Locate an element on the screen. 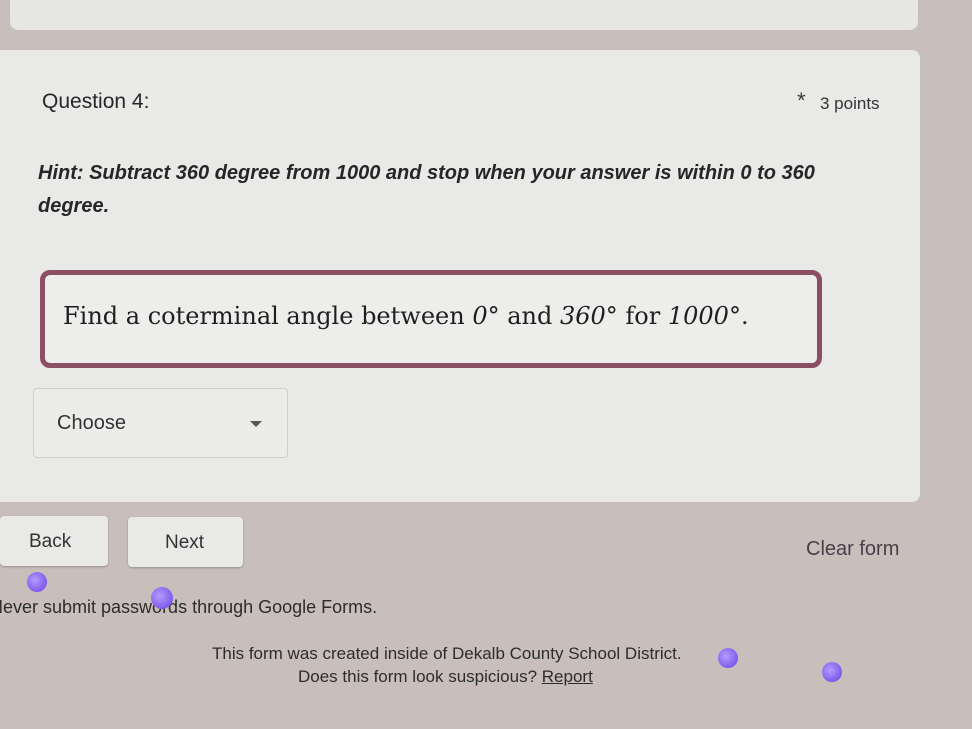 Image resolution: width=972 pixels, height=729 pixels. previous-card-strip is located at coordinates (464, 15).